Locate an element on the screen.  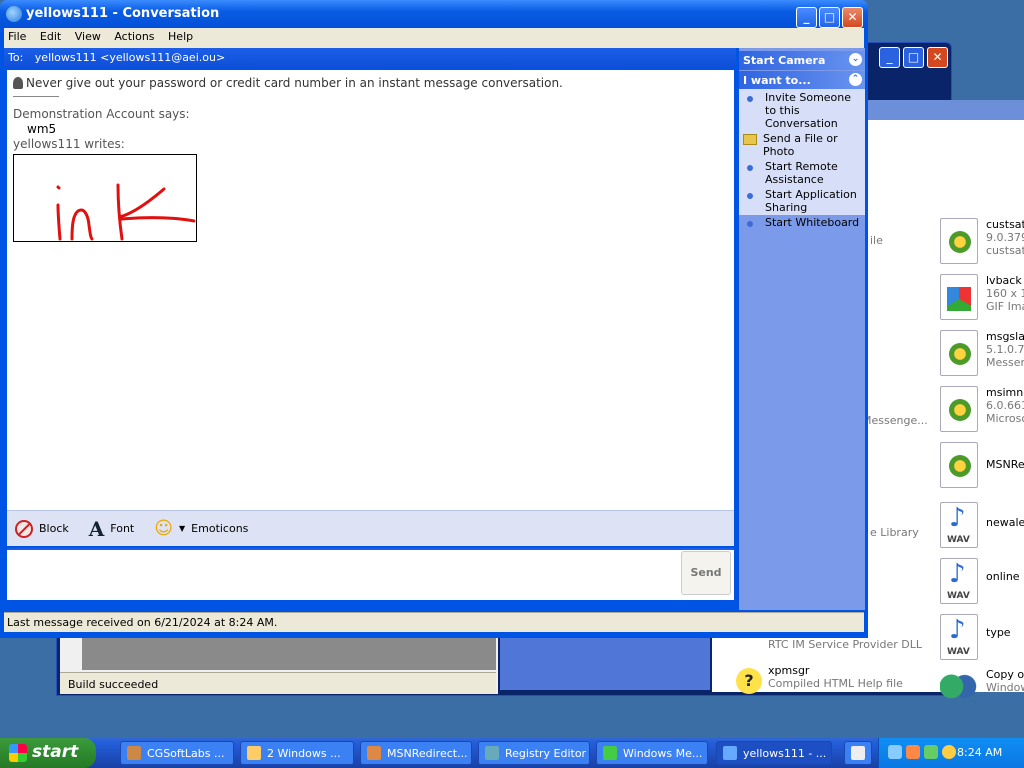
file-item: msgslan5.1.0.7Messeng is located at coordinates (982, 355).